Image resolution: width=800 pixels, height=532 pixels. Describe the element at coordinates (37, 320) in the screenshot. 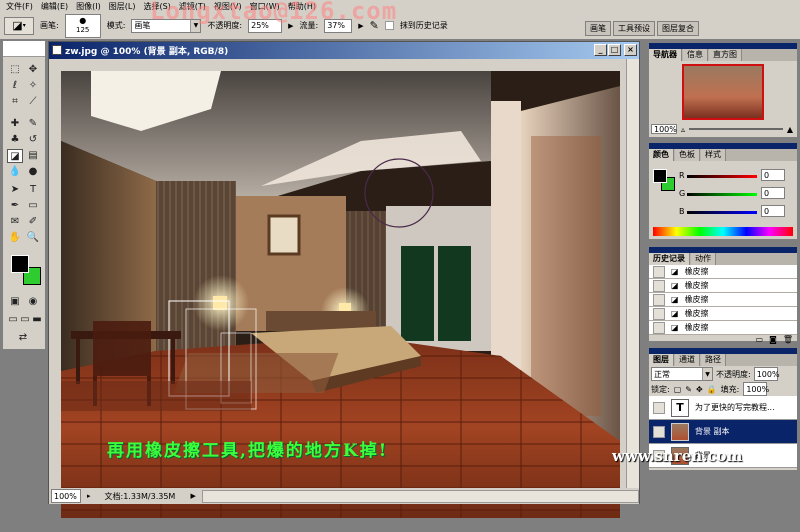

I see `screen-mode-full-icon: ▬` at that location.